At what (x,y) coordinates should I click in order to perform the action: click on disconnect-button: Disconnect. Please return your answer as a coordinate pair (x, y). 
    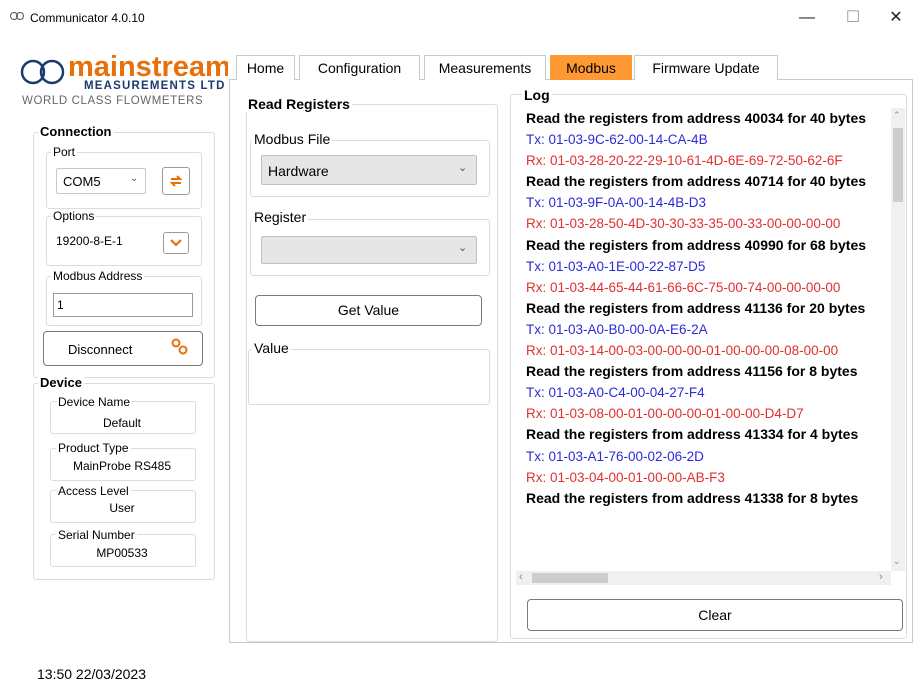
    Looking at the image, I should click on (123, 348).